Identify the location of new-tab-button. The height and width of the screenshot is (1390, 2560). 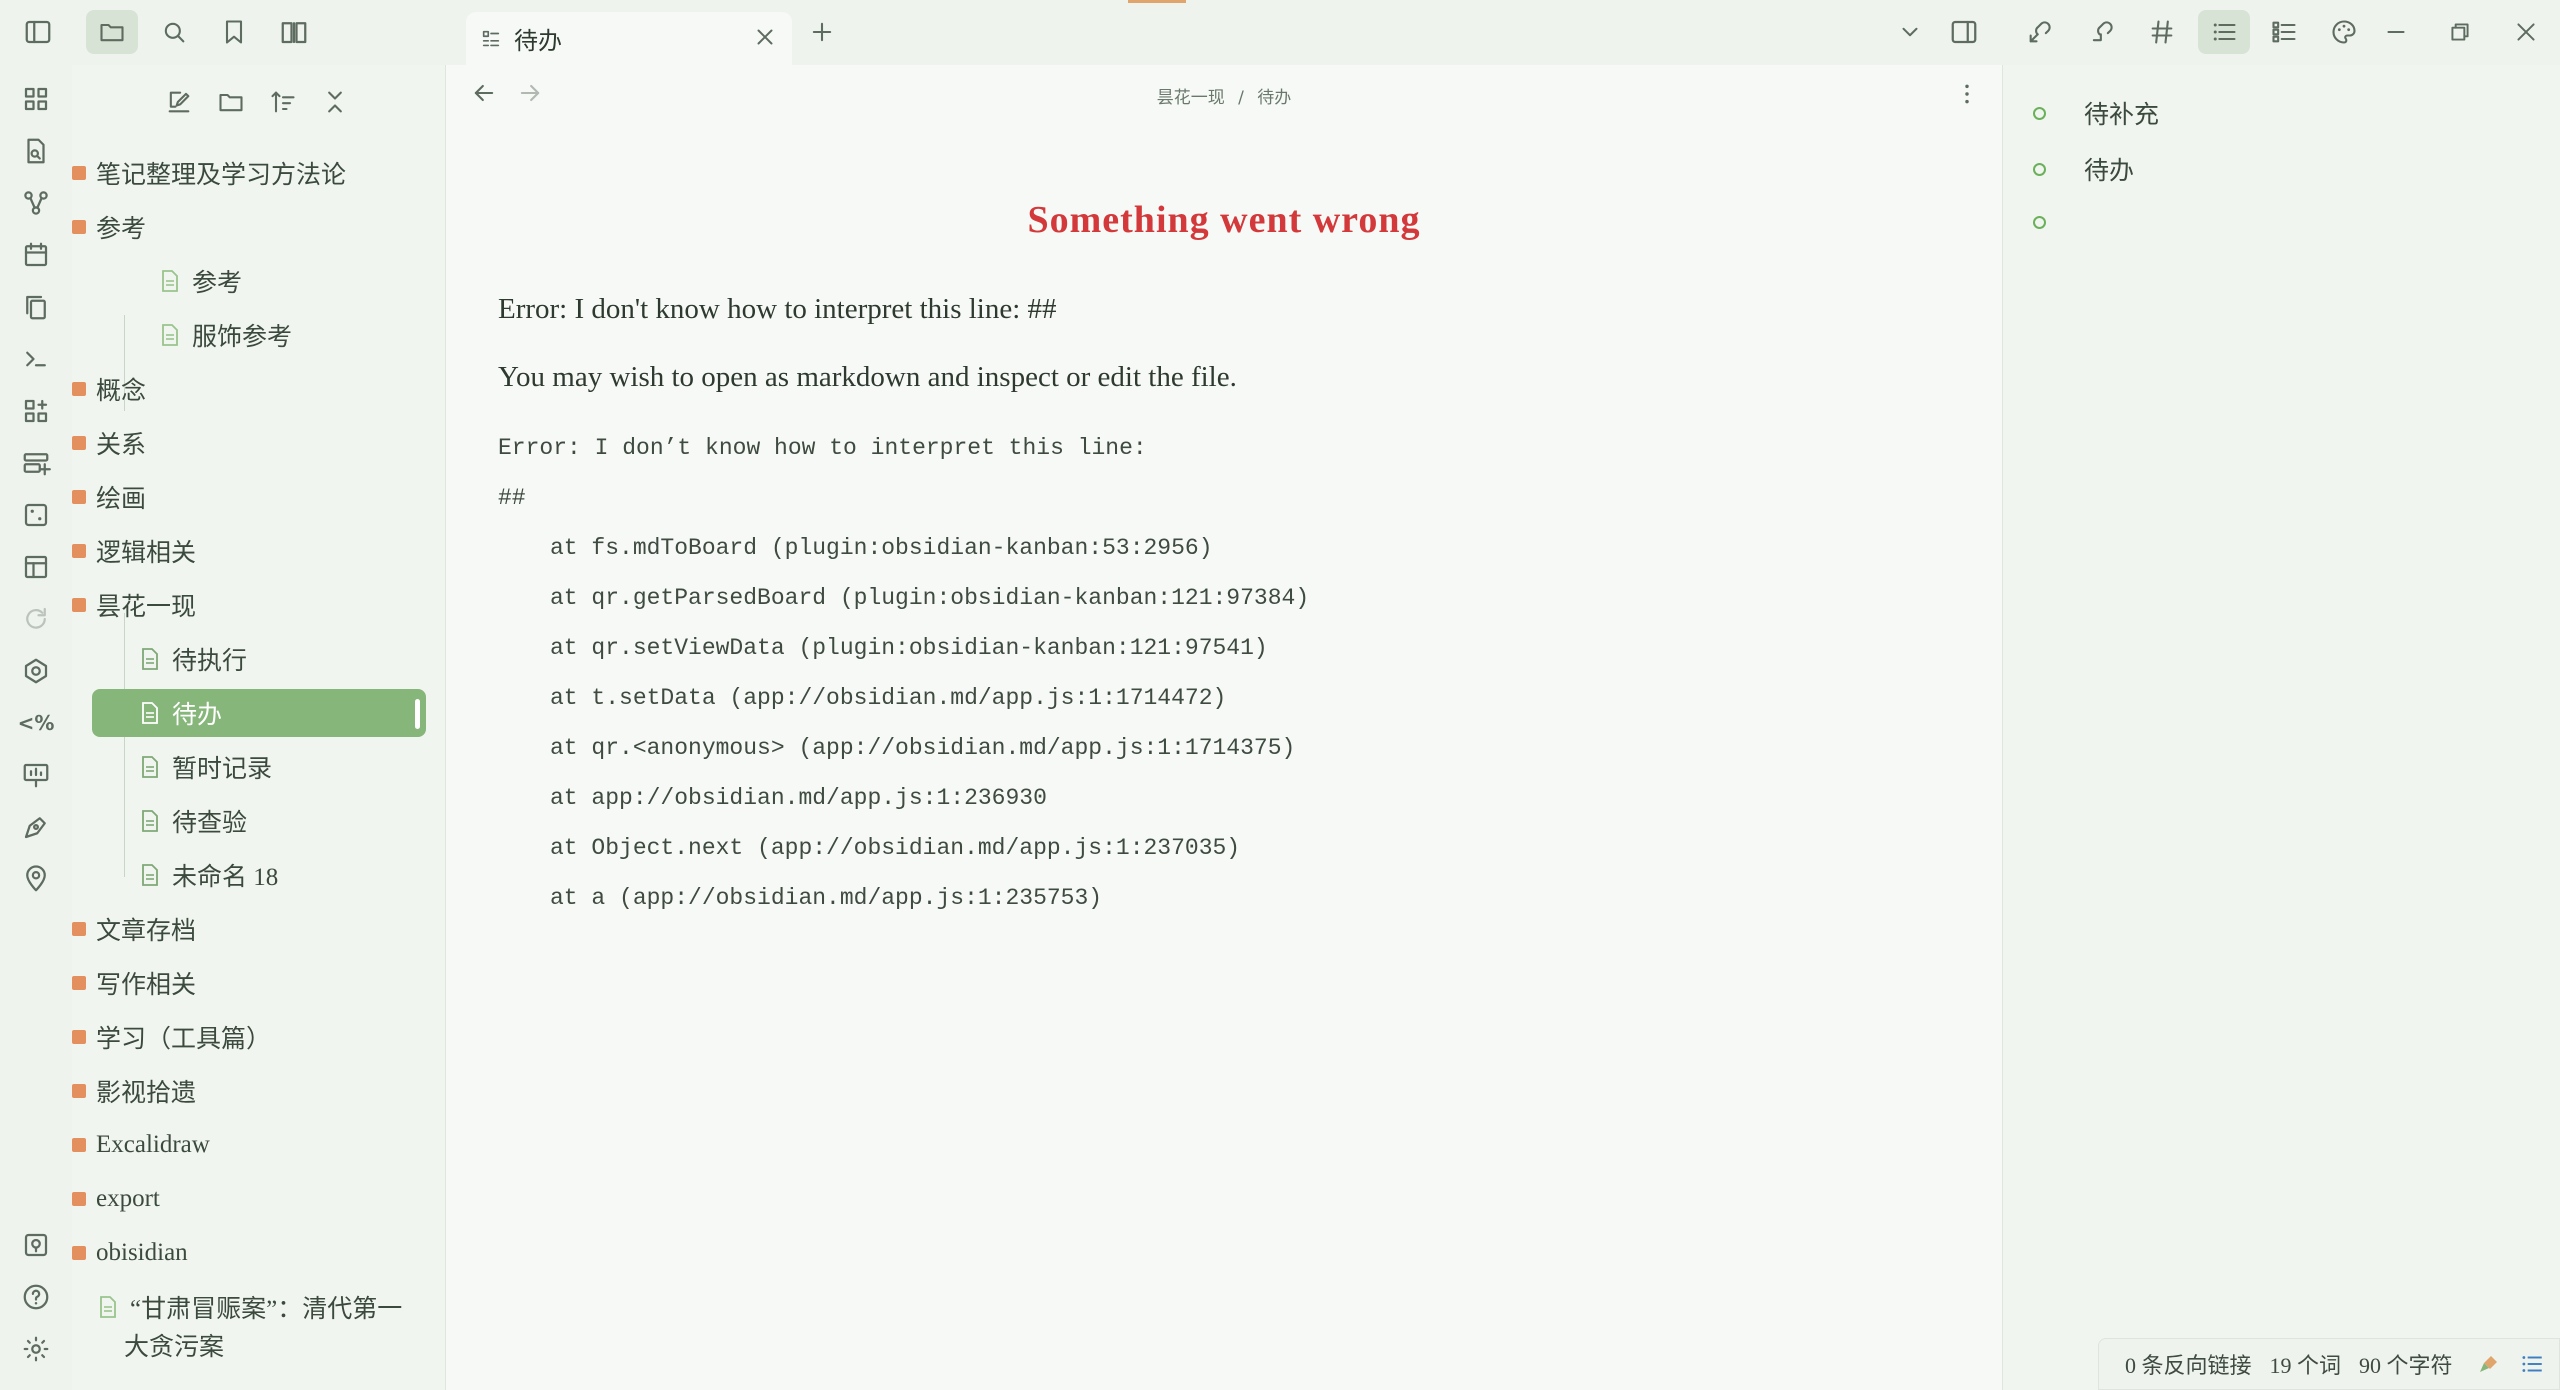
(822, 32).